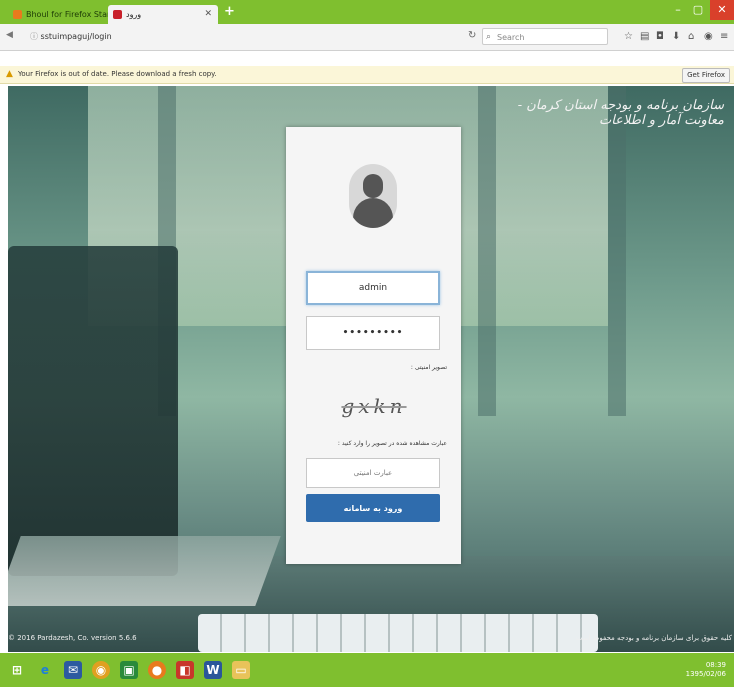 The image size is (734, 687). Describe the element at coordinates (691, 36) in the screenshot. I see `home-icon: ⌂` at that location.